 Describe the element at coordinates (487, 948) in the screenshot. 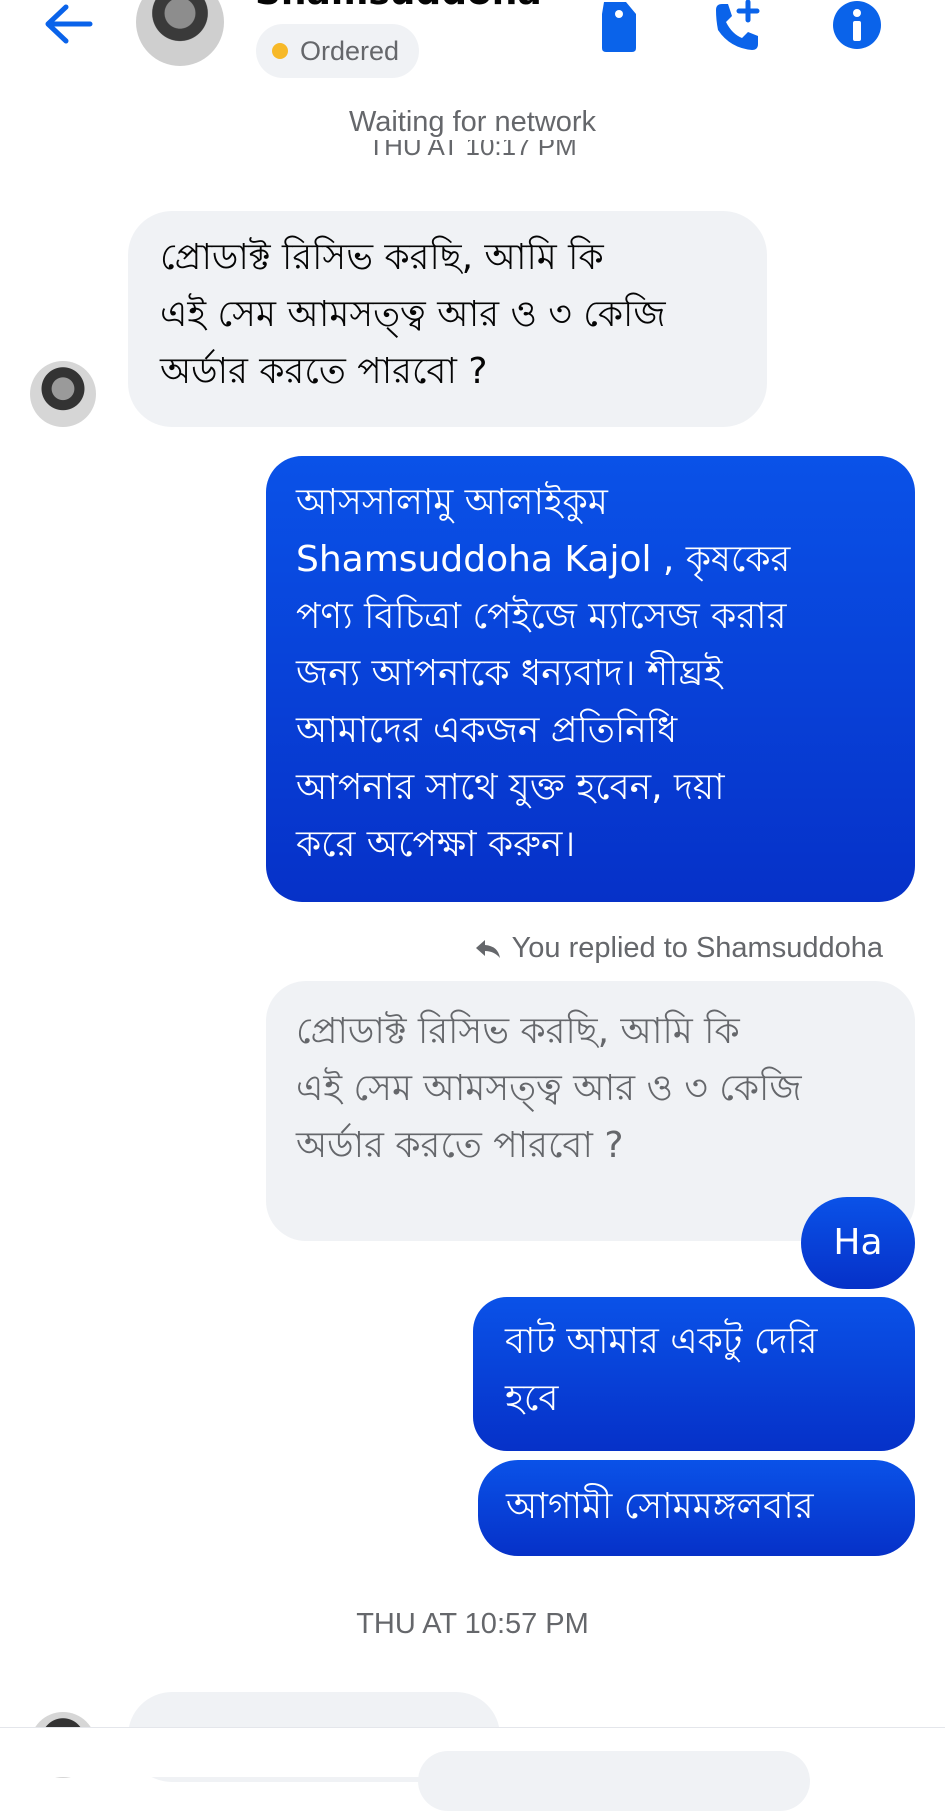

I see `reply-arrow-icon` at that location.